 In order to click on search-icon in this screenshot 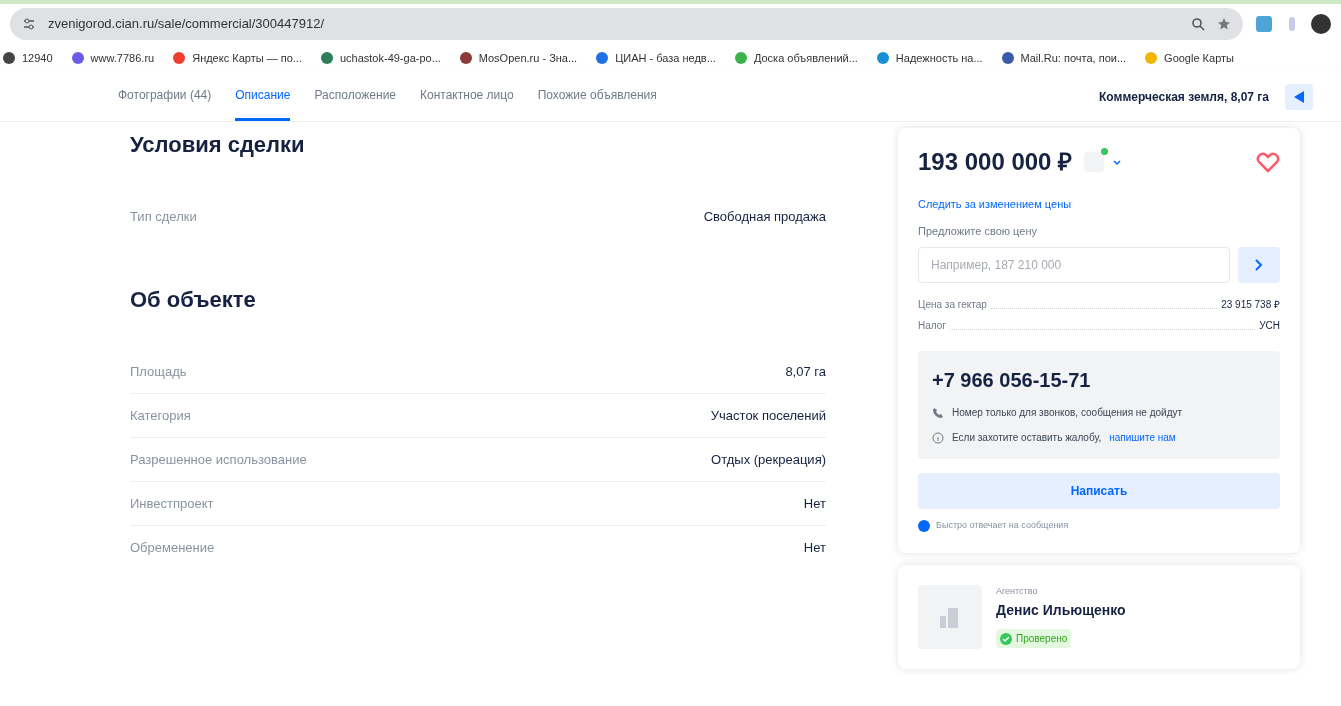, I will do `click(1198, 24)`.